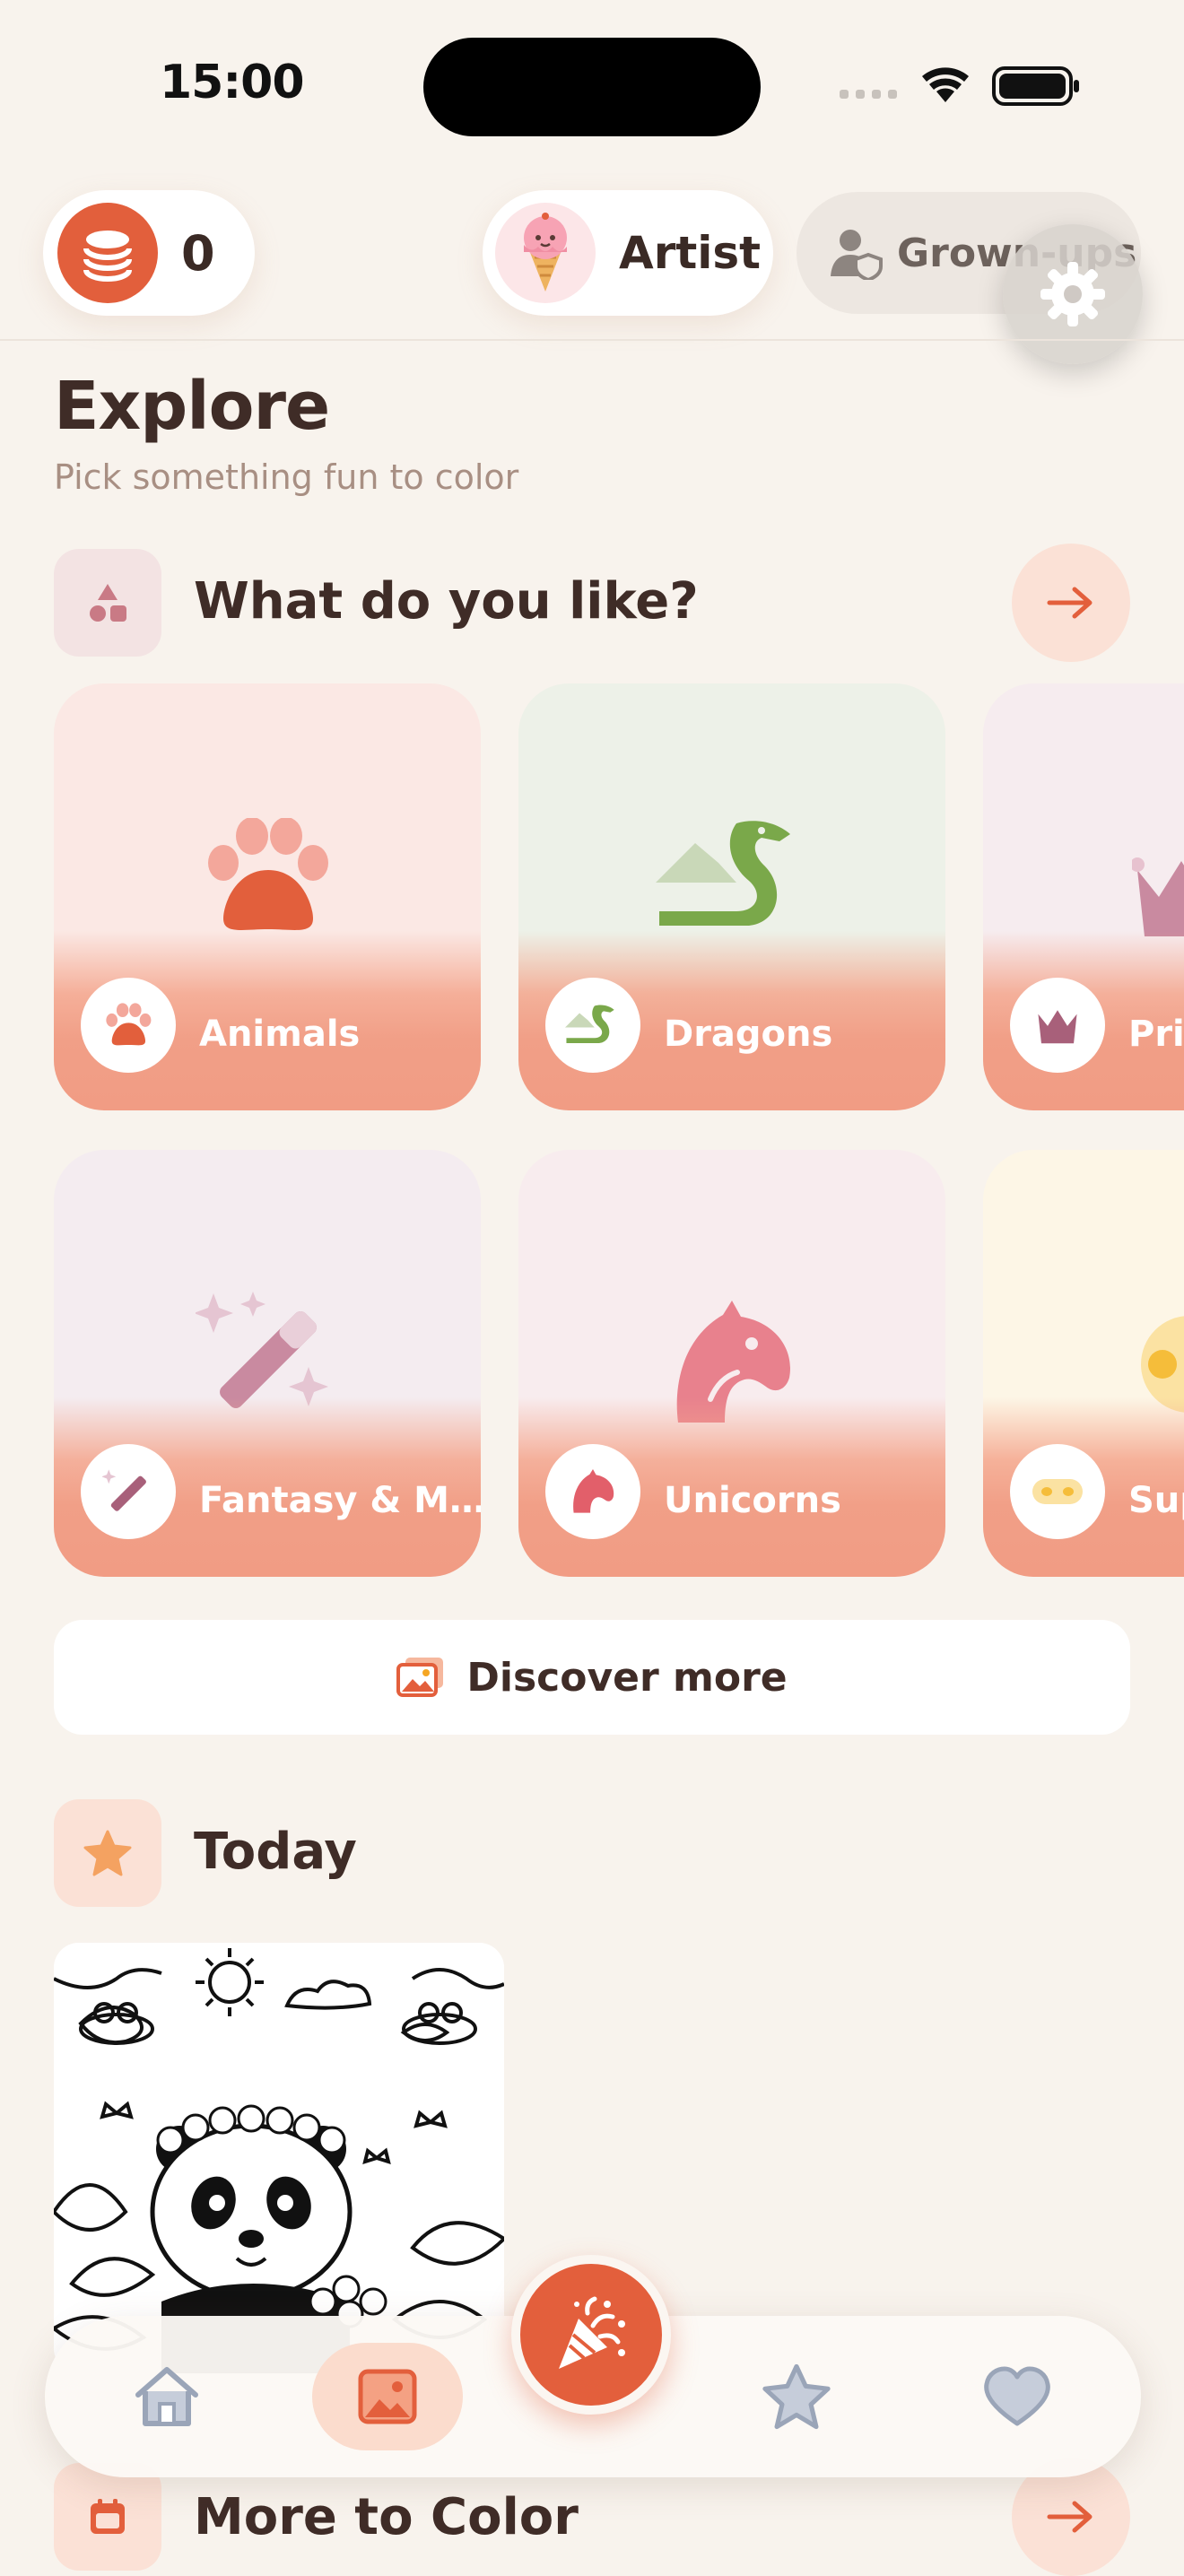  Describe the element at coordinates (593, 1491) in the screenshot. I see `unicorn-chip-icon` at that location.